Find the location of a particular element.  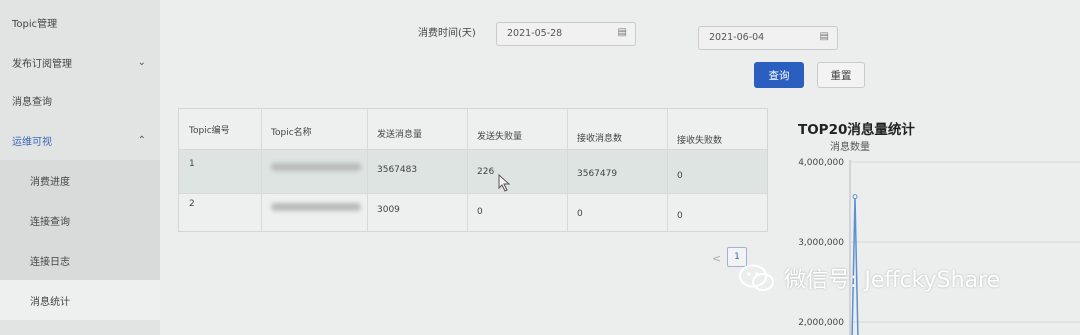

watermark-text: 微信号: JeffckyShare is located at coordinates (892, 280).